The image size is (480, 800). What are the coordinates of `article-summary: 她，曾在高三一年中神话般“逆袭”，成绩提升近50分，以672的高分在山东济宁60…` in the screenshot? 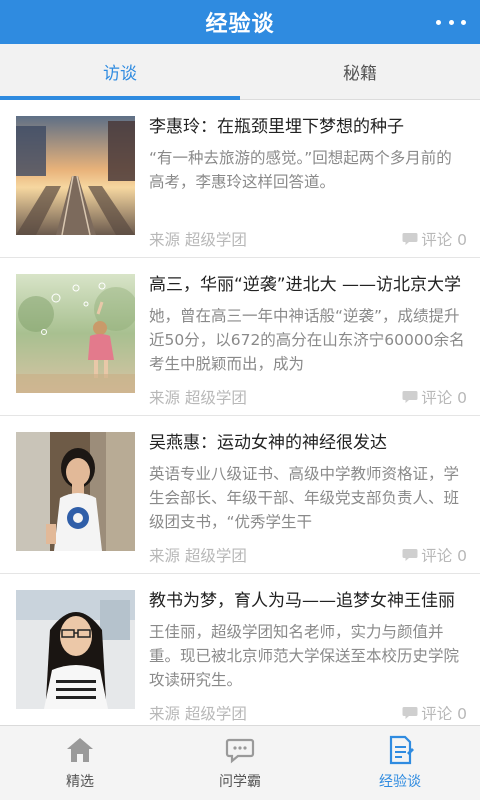 It's located at (307, 340).